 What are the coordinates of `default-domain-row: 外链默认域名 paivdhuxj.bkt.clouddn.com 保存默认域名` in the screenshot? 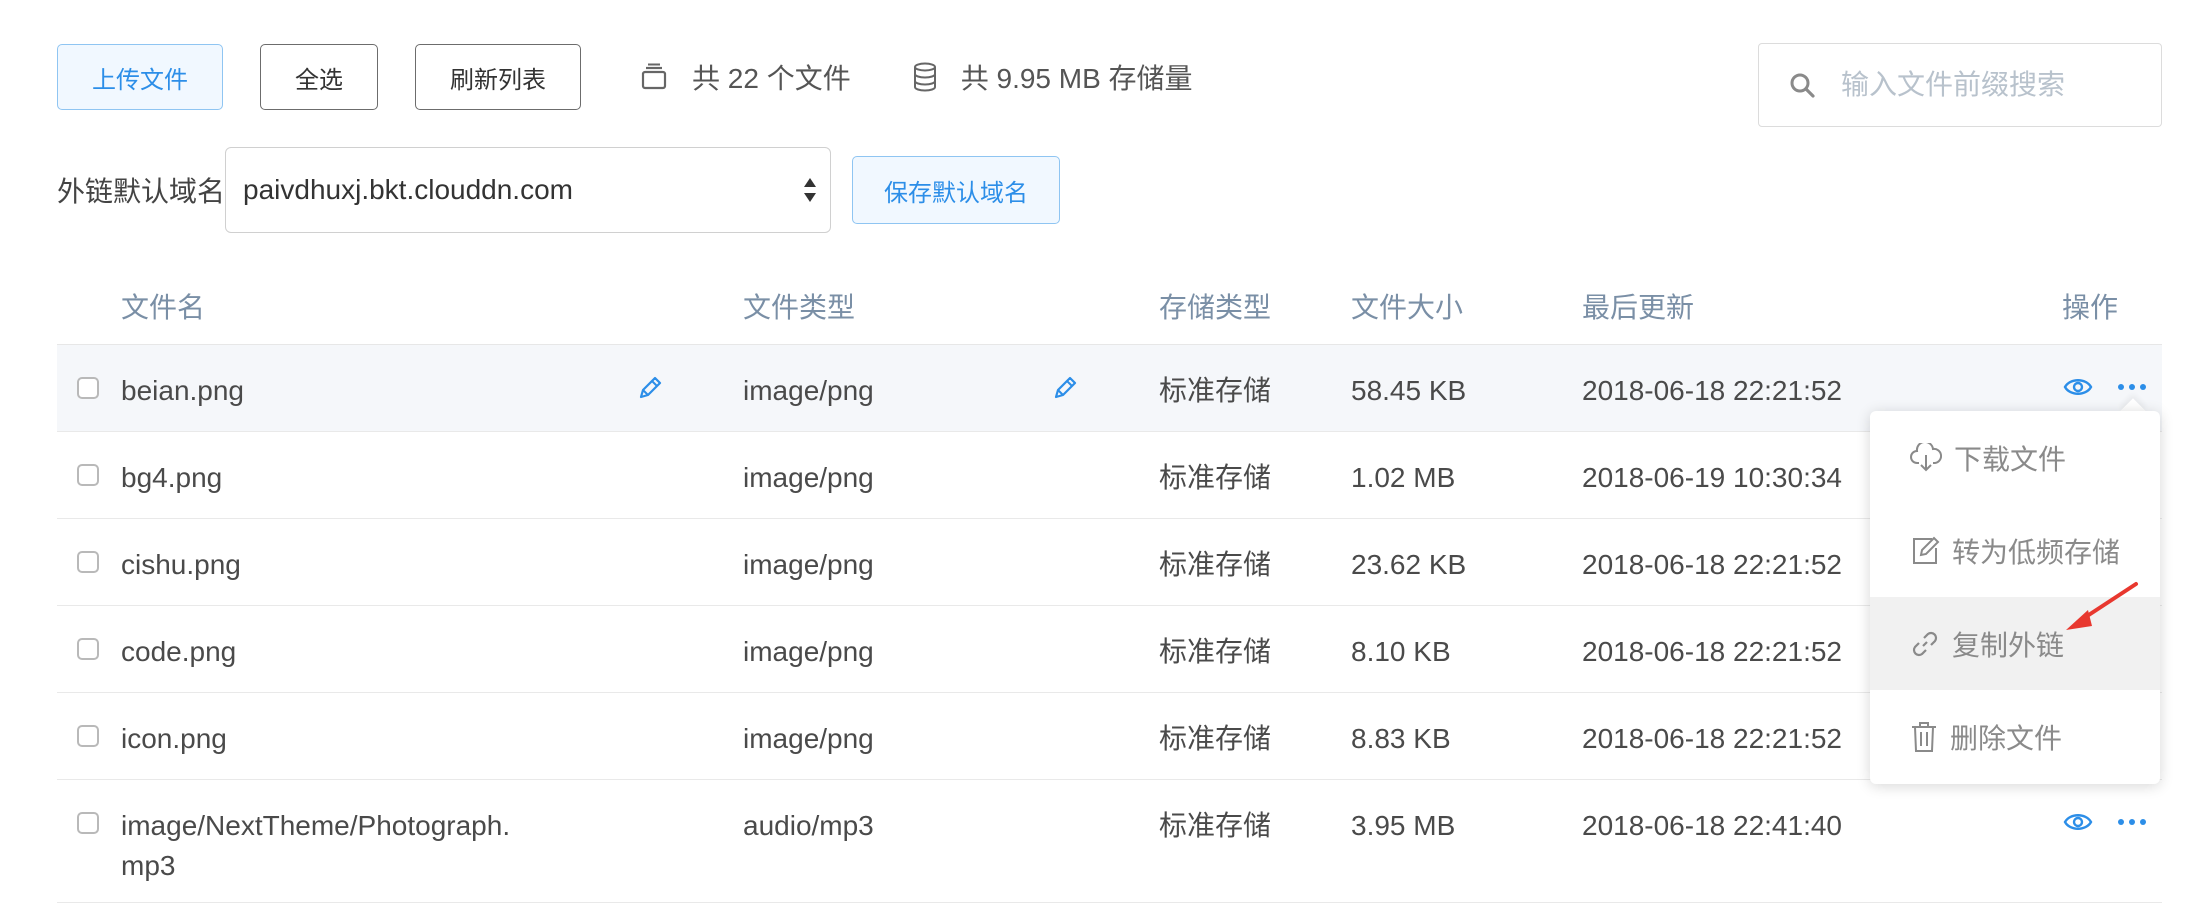 It's located at (559, 190).